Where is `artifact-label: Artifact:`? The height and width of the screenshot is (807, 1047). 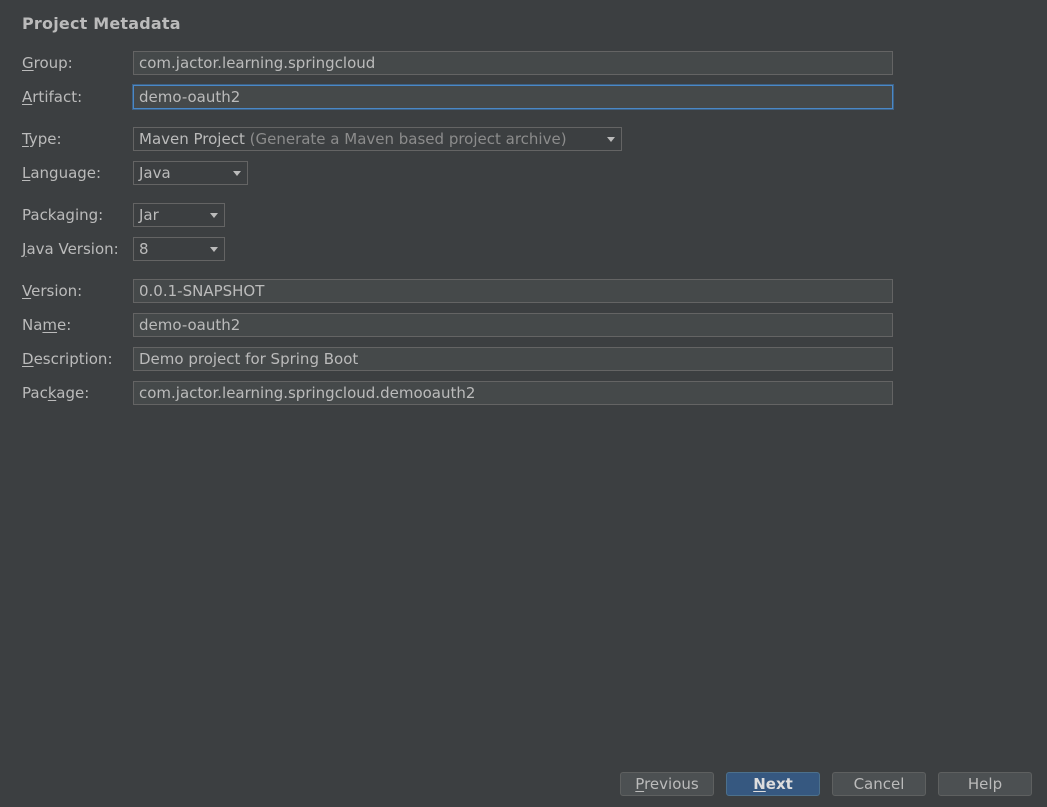
artifact-label: Artifact: is located at coordinates (52, 97).